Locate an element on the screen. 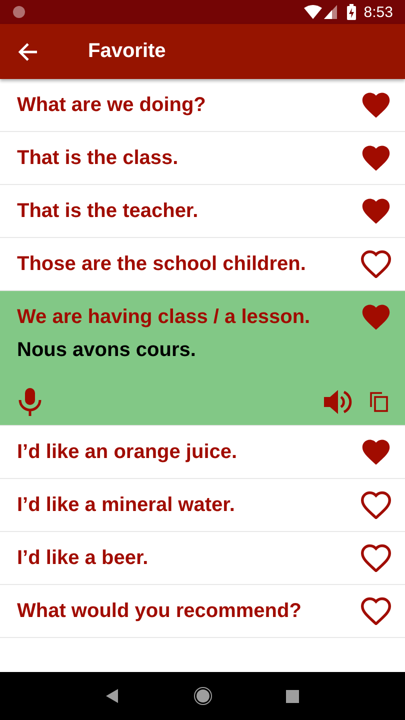 Image resolution: width=405 pixels, height=720 pixels. screen-title: Favorite is located at coordinates (127, 51).